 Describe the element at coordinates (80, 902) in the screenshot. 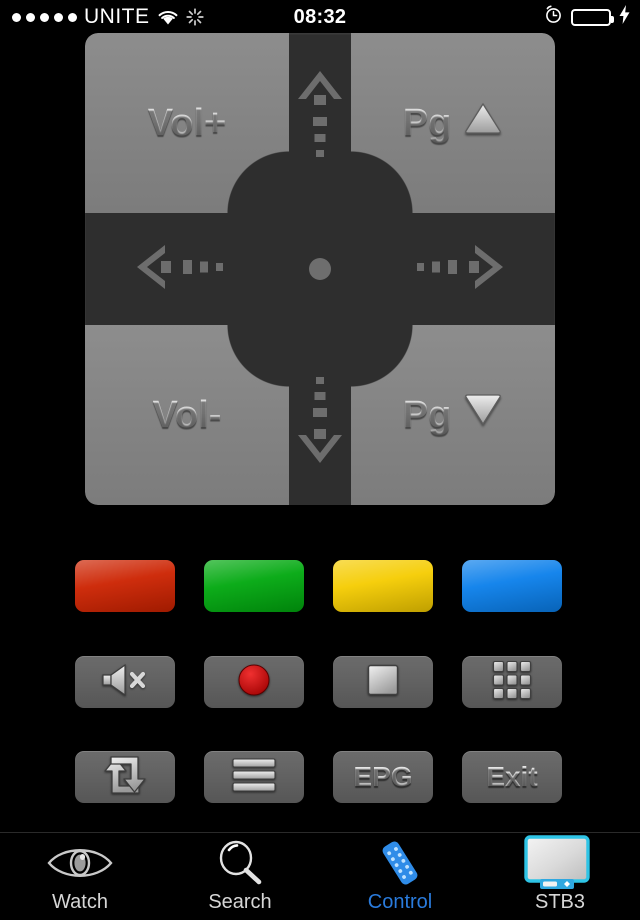

I see `tab-watch-label: Watch` at that location.